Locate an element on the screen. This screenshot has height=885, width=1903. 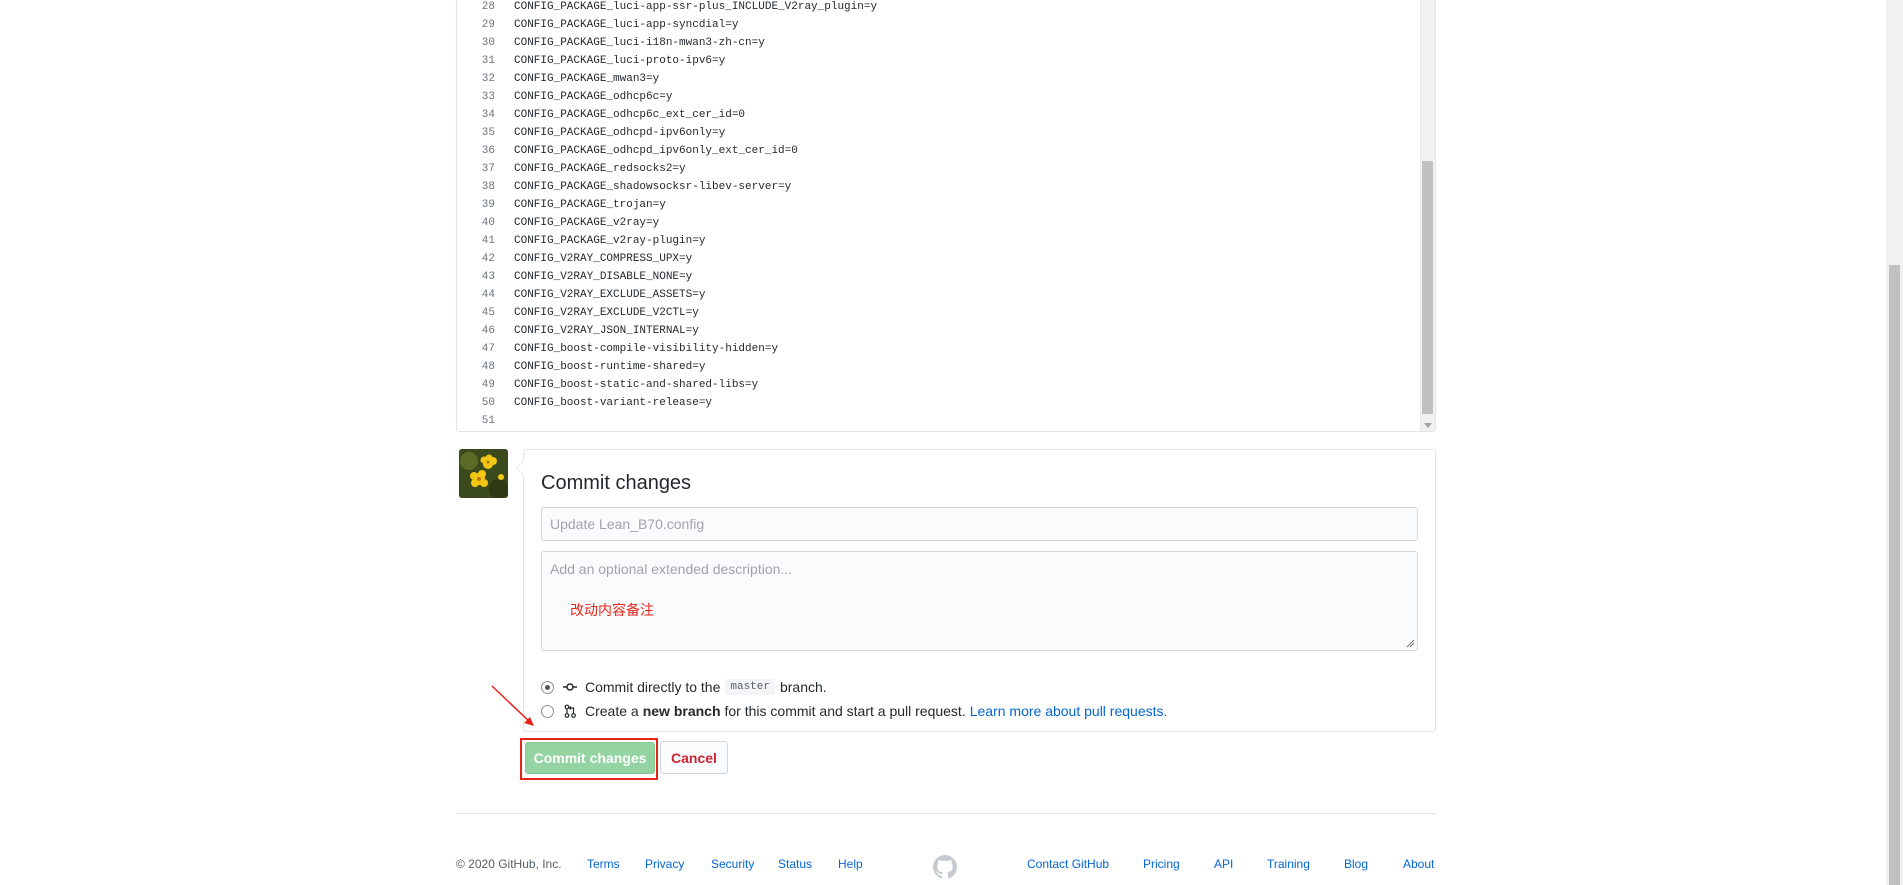
code-line: 42 CONFIG_V2RAY_COMPRESS_UPX=y is located at coordinates (938, 259).